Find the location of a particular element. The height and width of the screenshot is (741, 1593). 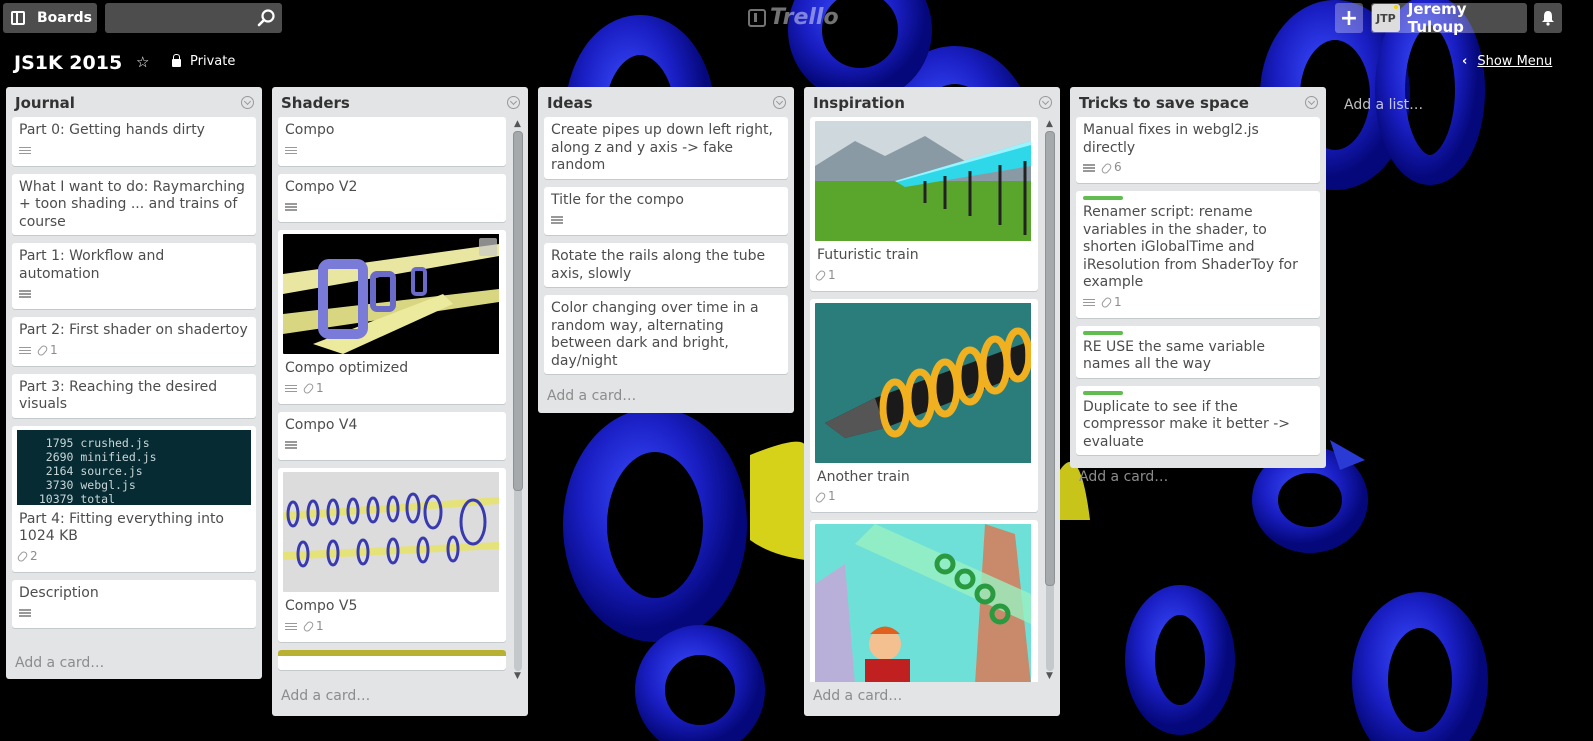

privacy-button: Private is located at coordinates (204, 61).